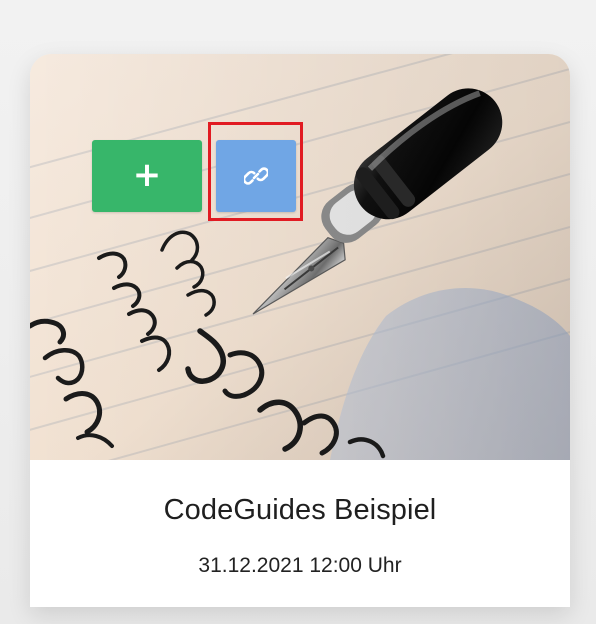 This screenshot has height=624, width=596. What do you see at coordinates (300, 565) in the screenshot?
I see `card-date: 31.12.2021 12:00 Uhr` at bounding box center [300, 565].